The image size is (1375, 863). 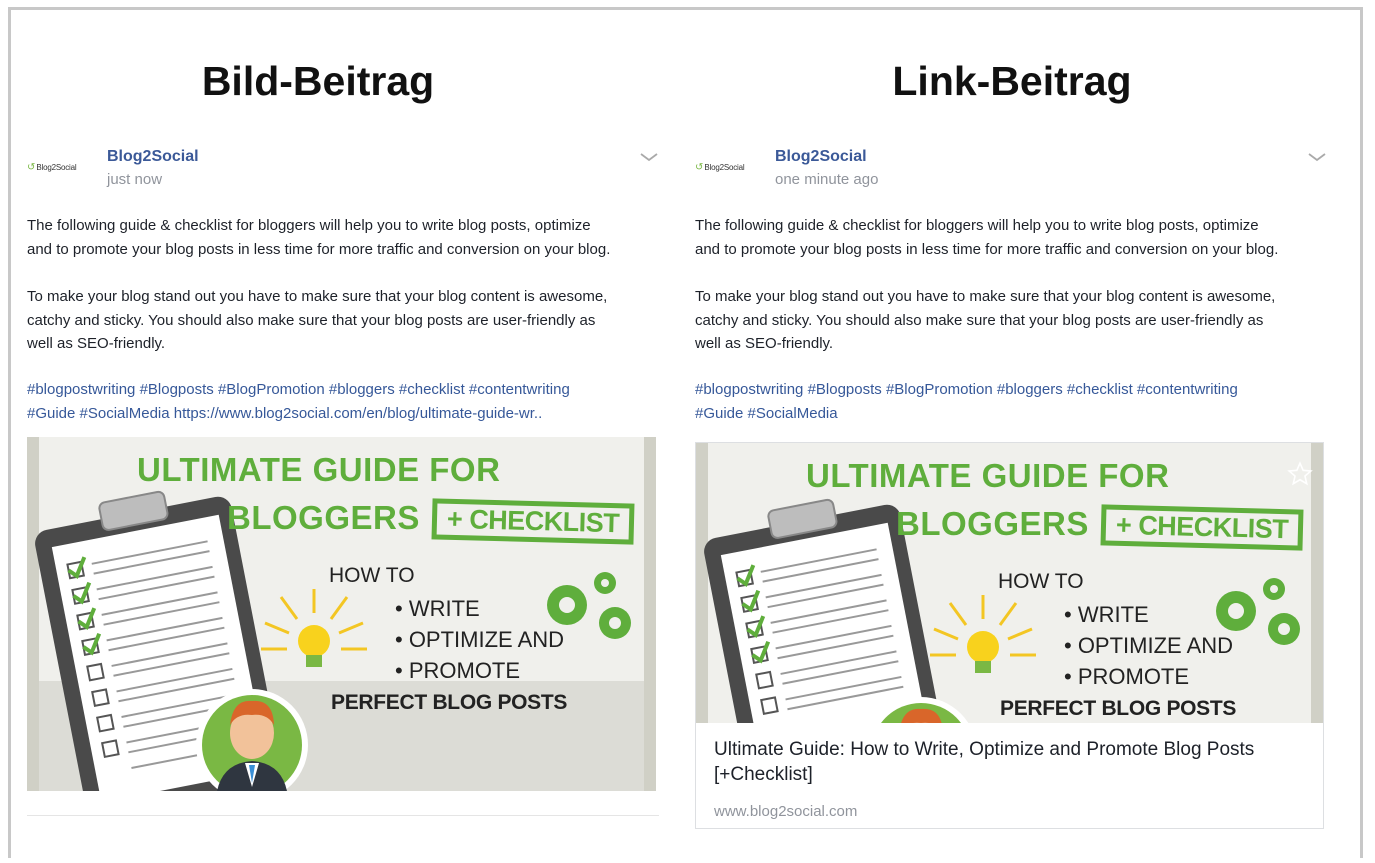 I want to click on left-heading: Bild-Beitrag, so click(x=318, y=81).